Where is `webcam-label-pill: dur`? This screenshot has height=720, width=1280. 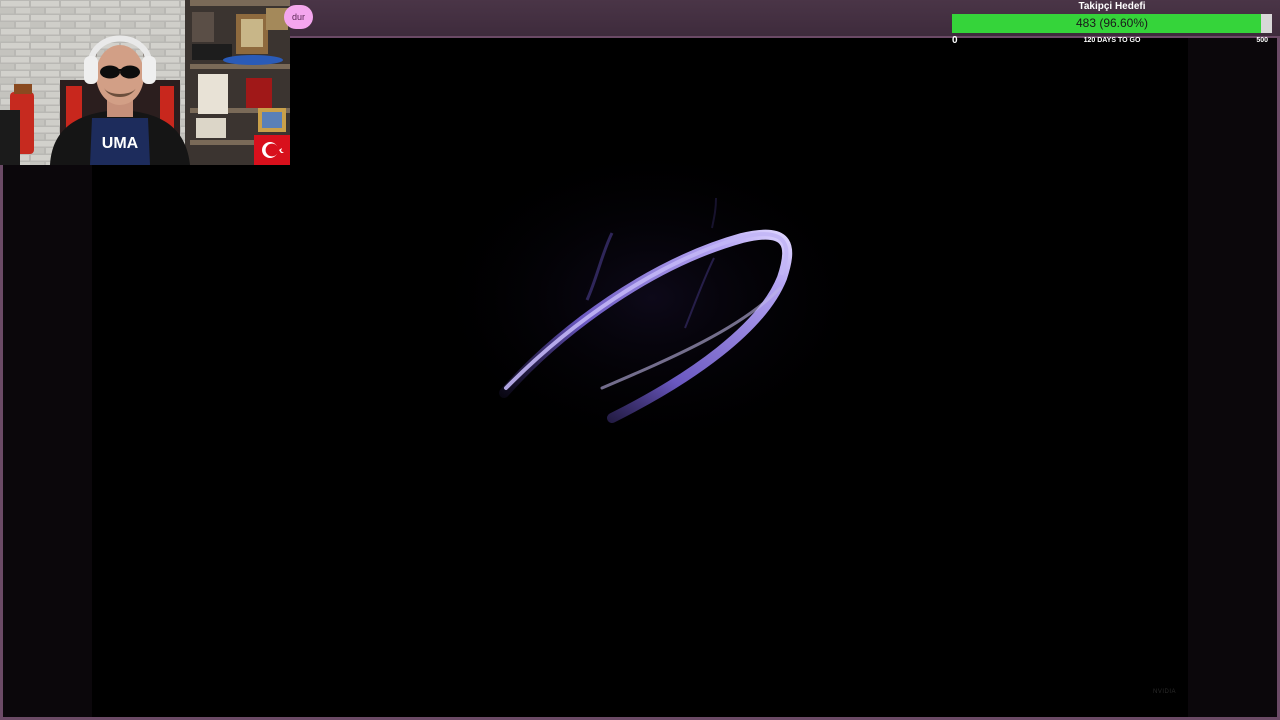 webcam-label-pill: dur is located at coordinates (298, 17).